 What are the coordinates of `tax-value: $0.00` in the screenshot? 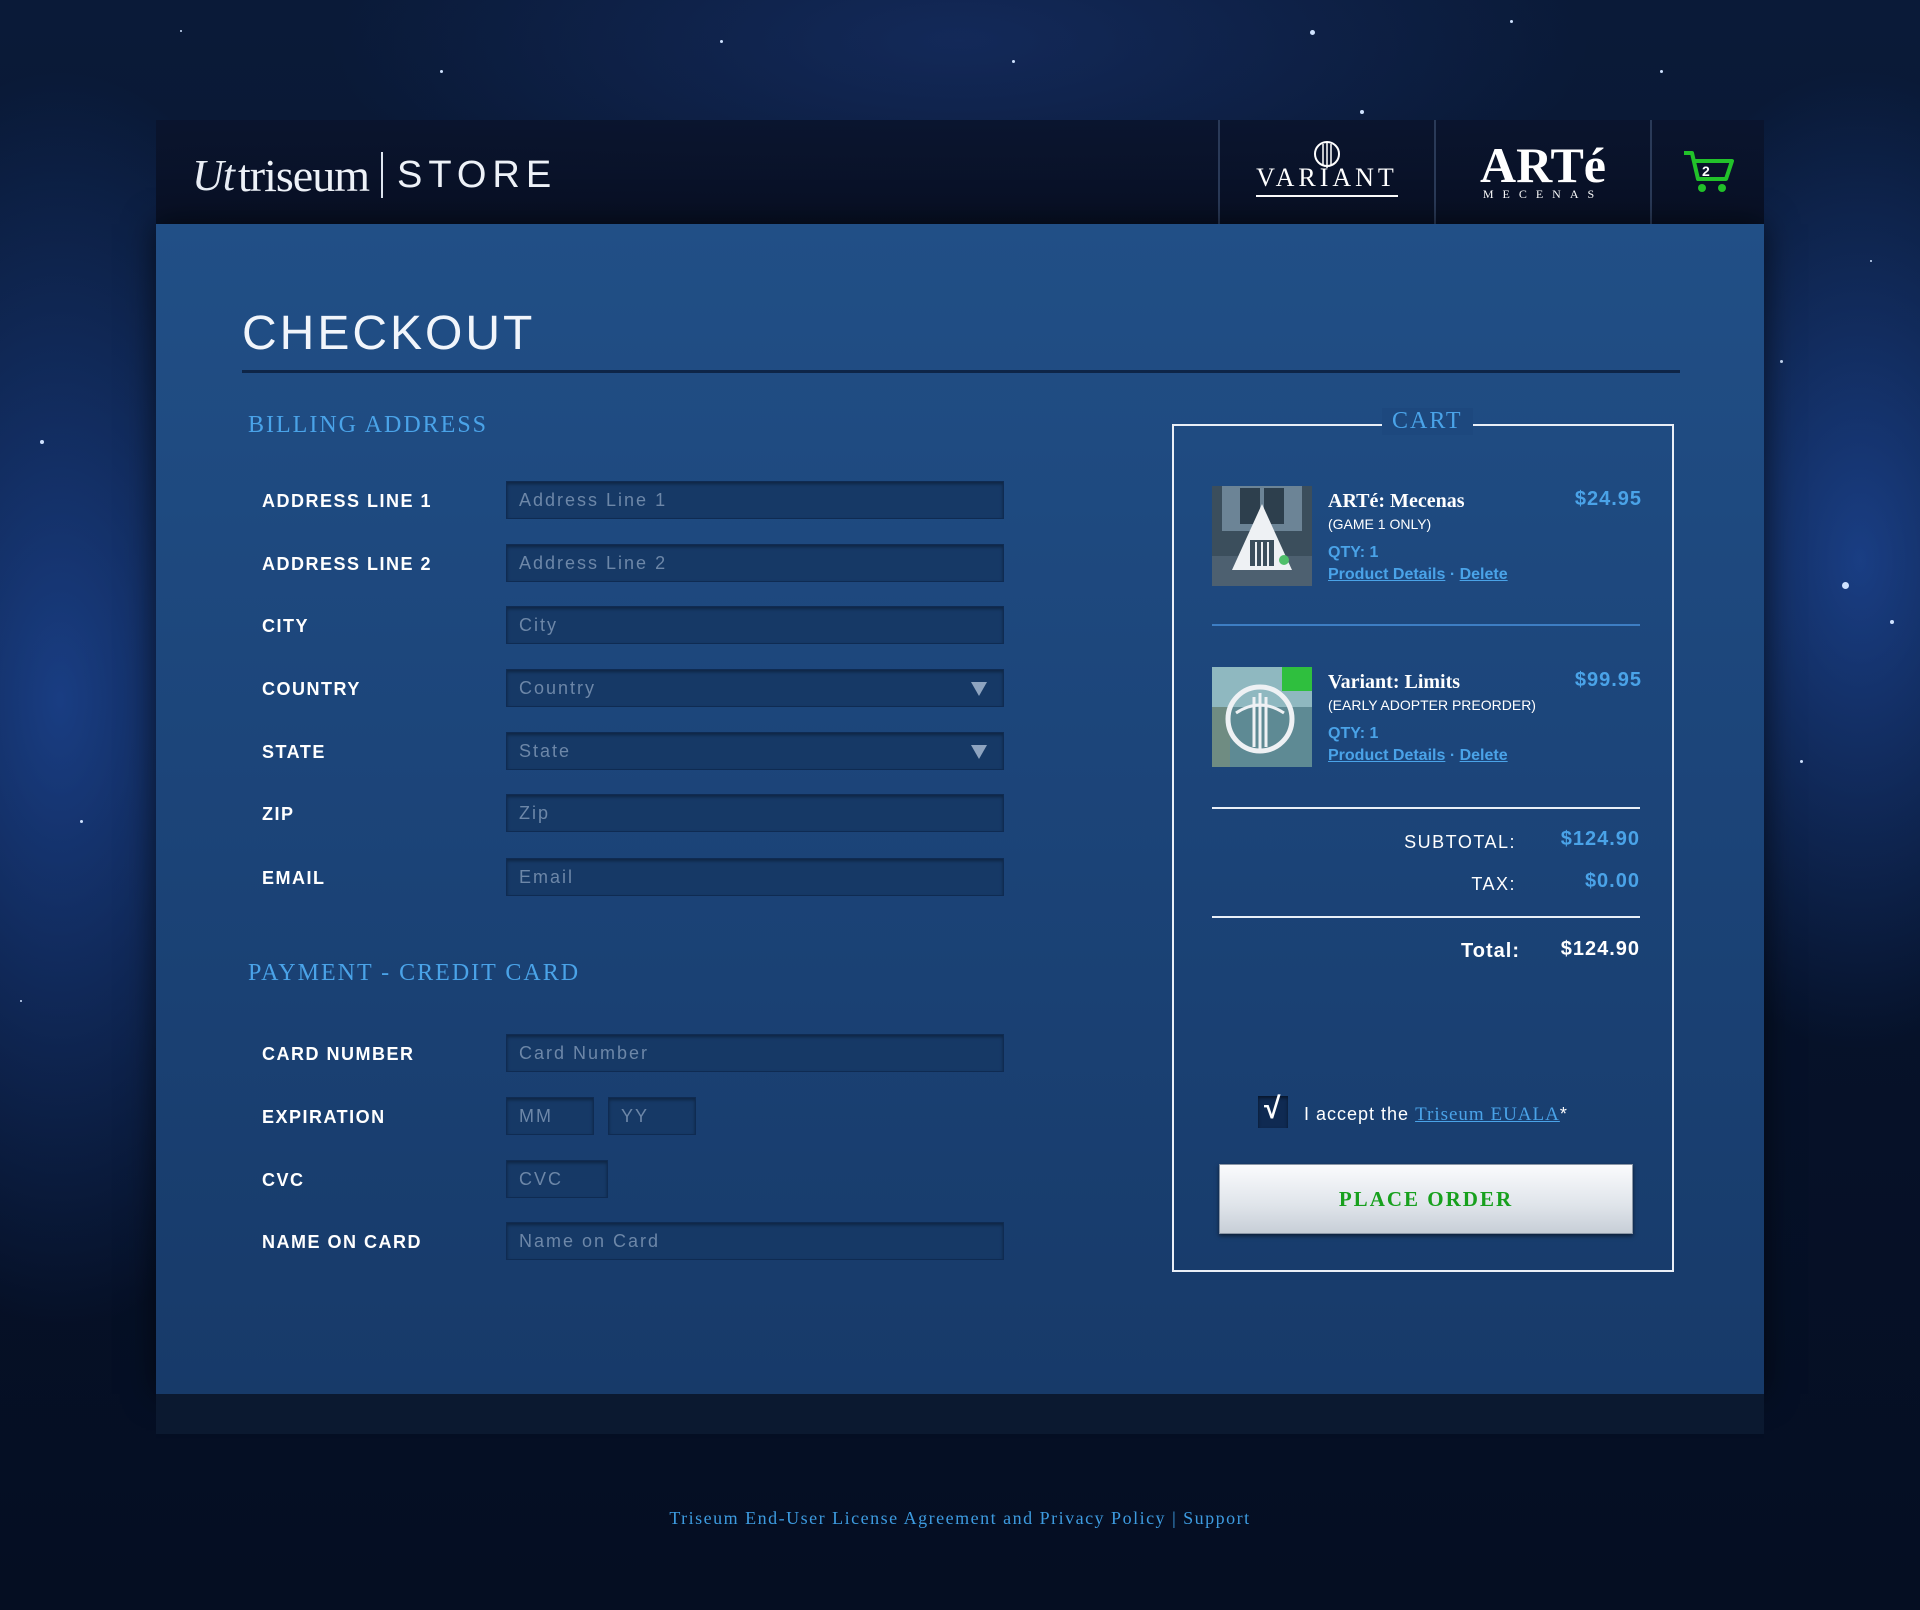 It's located at (1612, 881).